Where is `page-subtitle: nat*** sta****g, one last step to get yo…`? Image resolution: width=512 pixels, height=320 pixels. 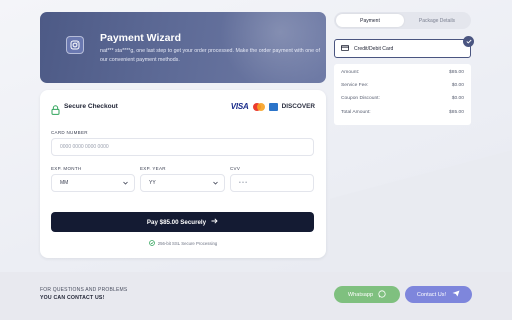
page-subtitle: nat*** sta****g, one last step to get yo… is located at coordinates (210, 55).